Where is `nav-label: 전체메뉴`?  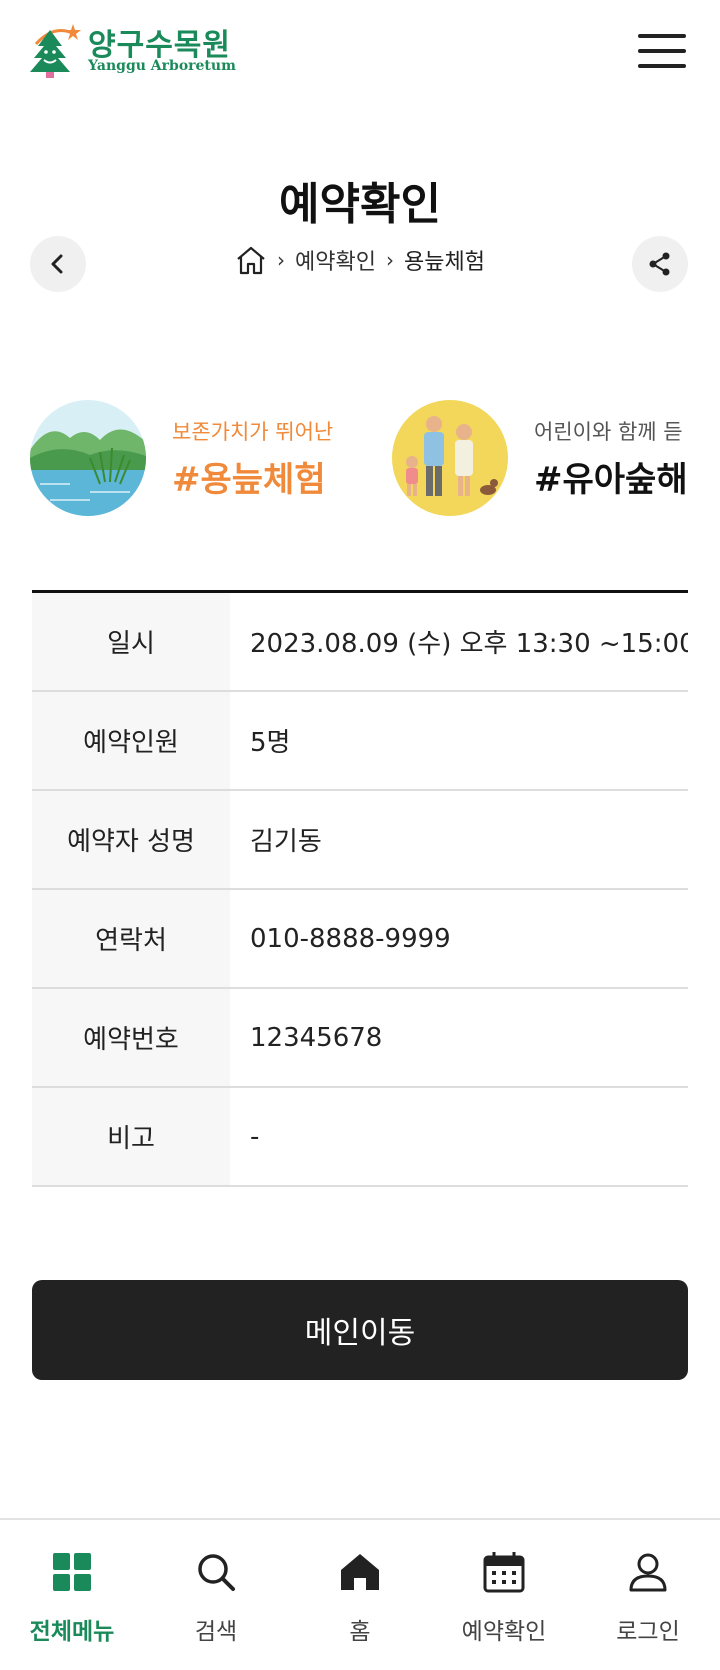
nav-label: 전체메뉴 is located at coordinates (72, 1632).